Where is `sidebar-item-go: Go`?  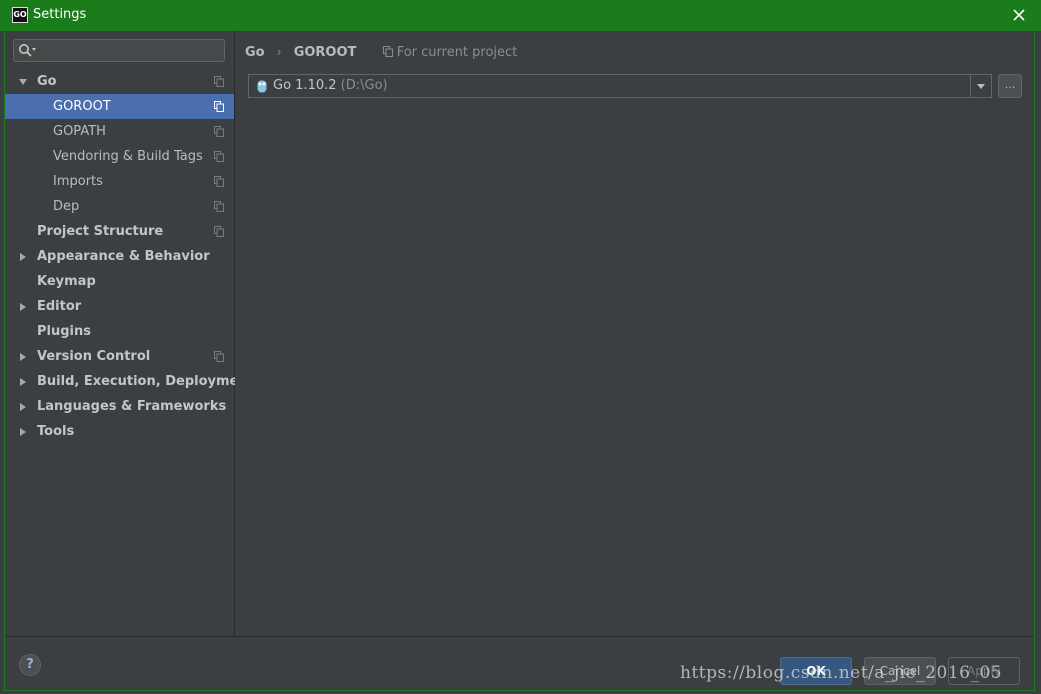
sidebar-item-go: Go is located at coordinates (119, 81).